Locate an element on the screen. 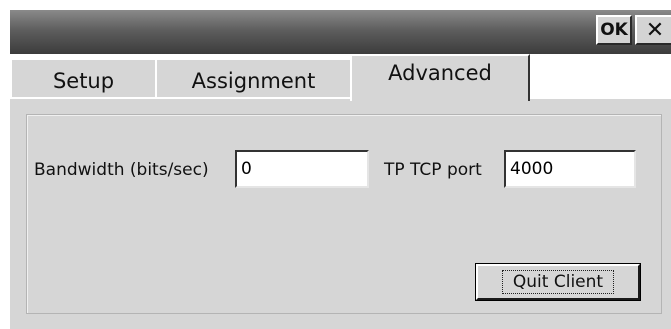 Image resolution: width=671 pixels, height=329 pixels. bandwidth-label: Bandwidth (bits/sec) is located at coordinates (121, 170).